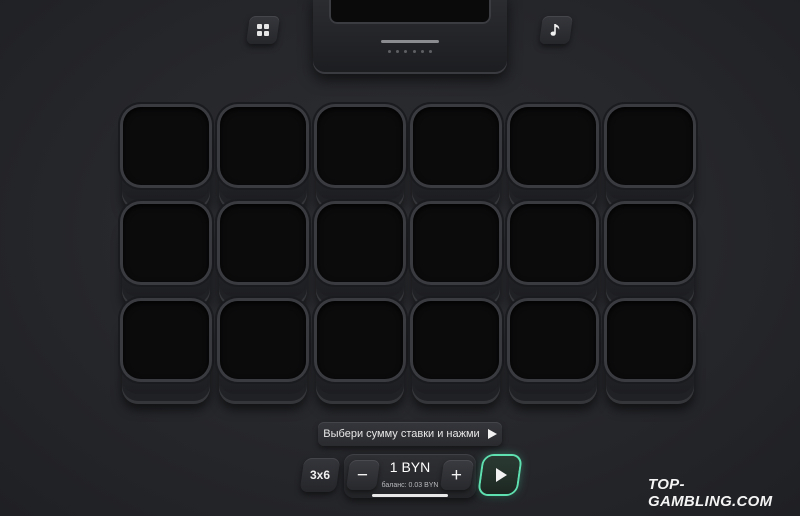 This screenshot has width=800, height=516. I want to click on play-button, so click(500, 475).